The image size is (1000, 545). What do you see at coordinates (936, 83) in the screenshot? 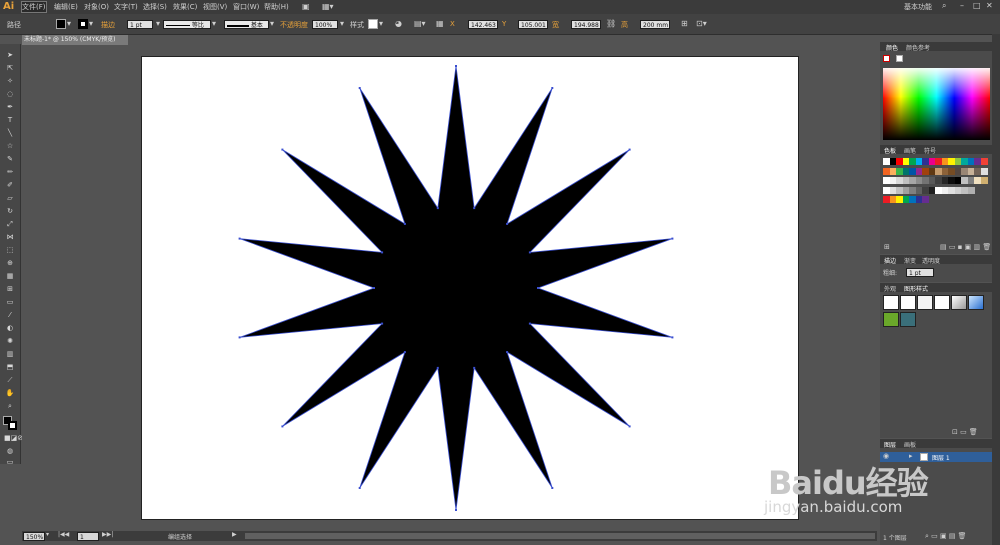
I see `color-spectrum-highlight` at bounding box center [936, 83].